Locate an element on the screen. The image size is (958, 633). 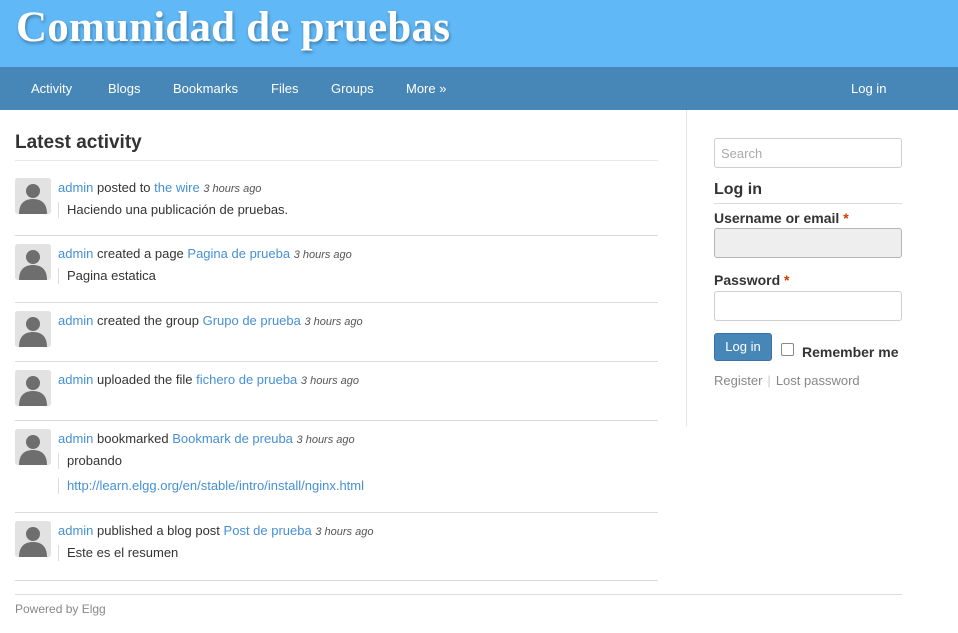
login-divider is located at coordinates (808, 203).